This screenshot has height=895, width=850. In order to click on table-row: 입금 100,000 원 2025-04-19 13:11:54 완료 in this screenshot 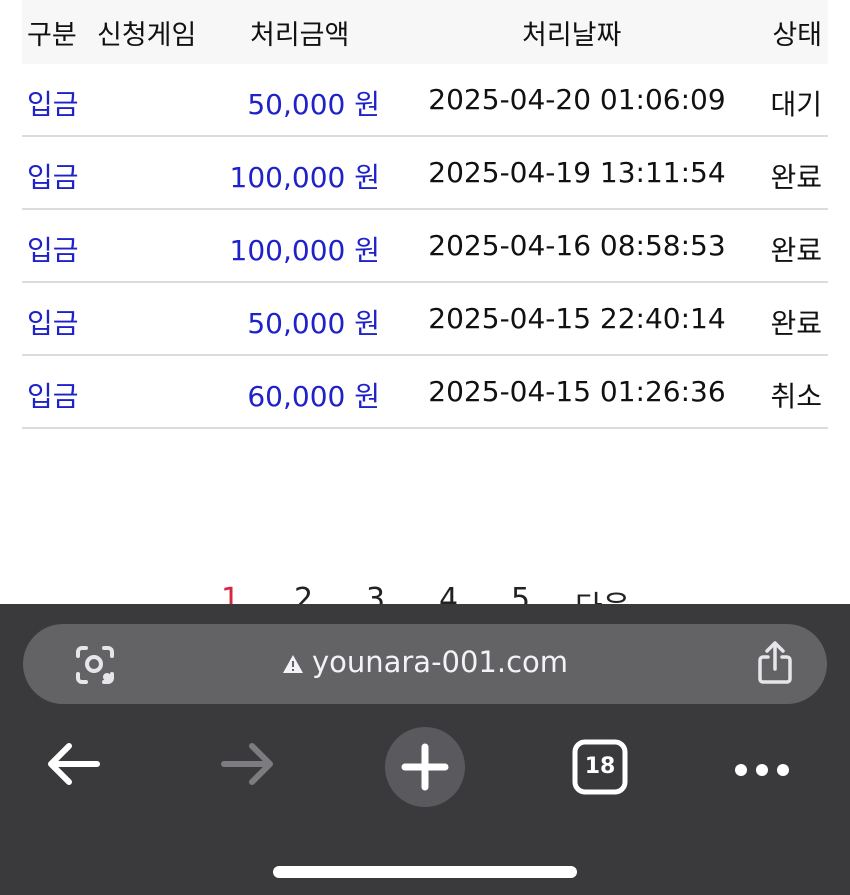, I will do `click(425, 173)`.